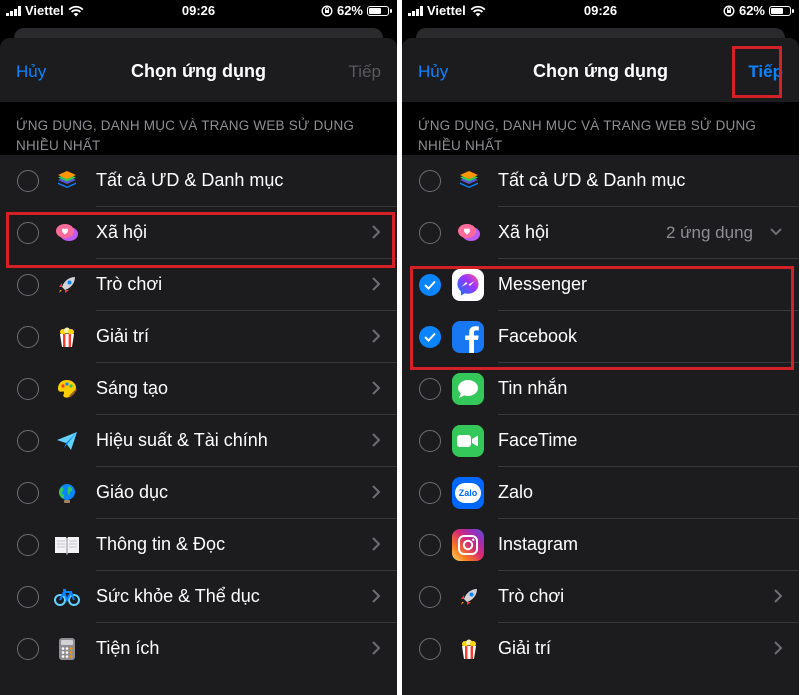 The image size is (800, 695). Describe the element at coordinates (469, 233) in the screenshot. I see `social-chat-icon` at that location.